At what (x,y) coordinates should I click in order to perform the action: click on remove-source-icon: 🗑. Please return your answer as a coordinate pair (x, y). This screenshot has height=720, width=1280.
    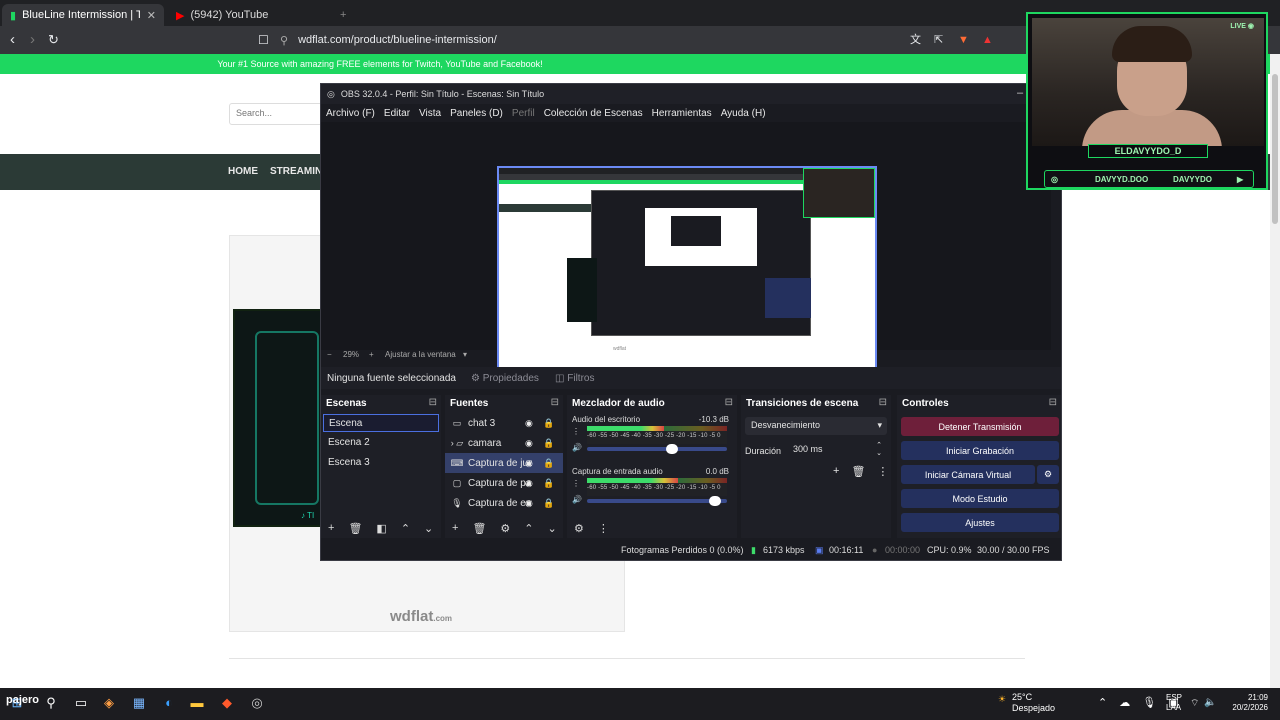
    Looking at the image, I should click on (479, 528).